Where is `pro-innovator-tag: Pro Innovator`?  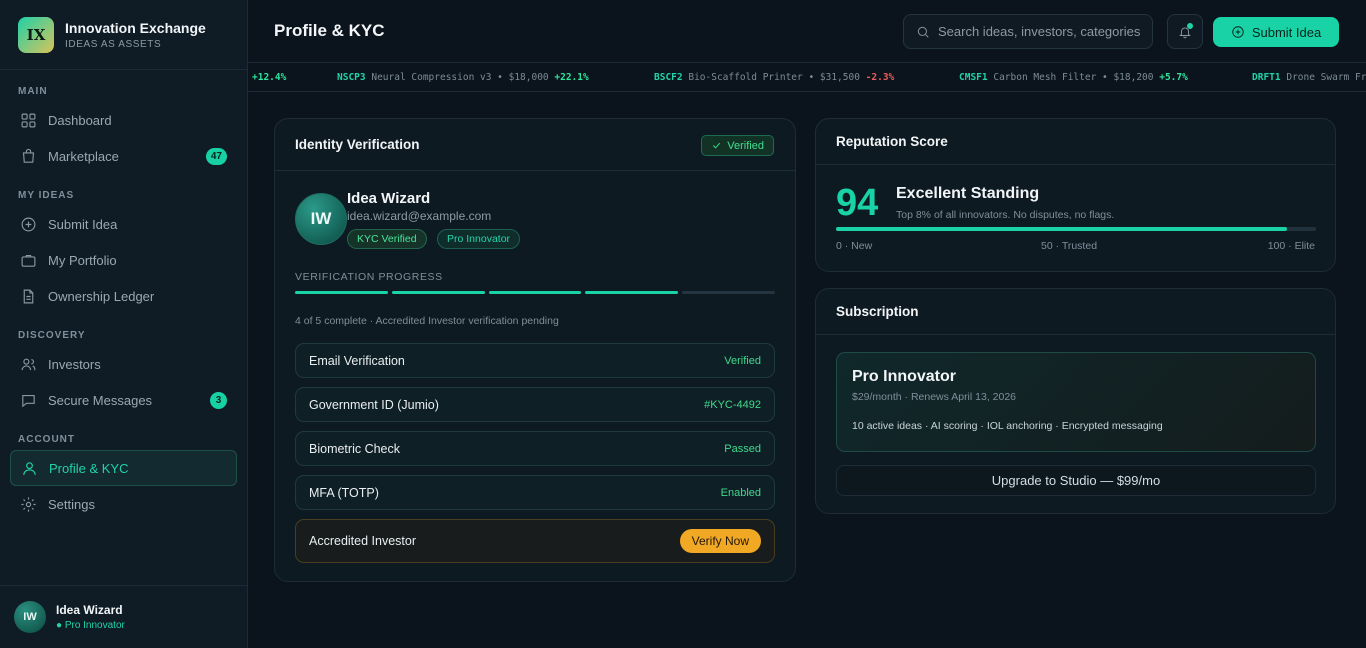
pro-innovator-tag: Pro Innovator is located at coordinates (479, 239).